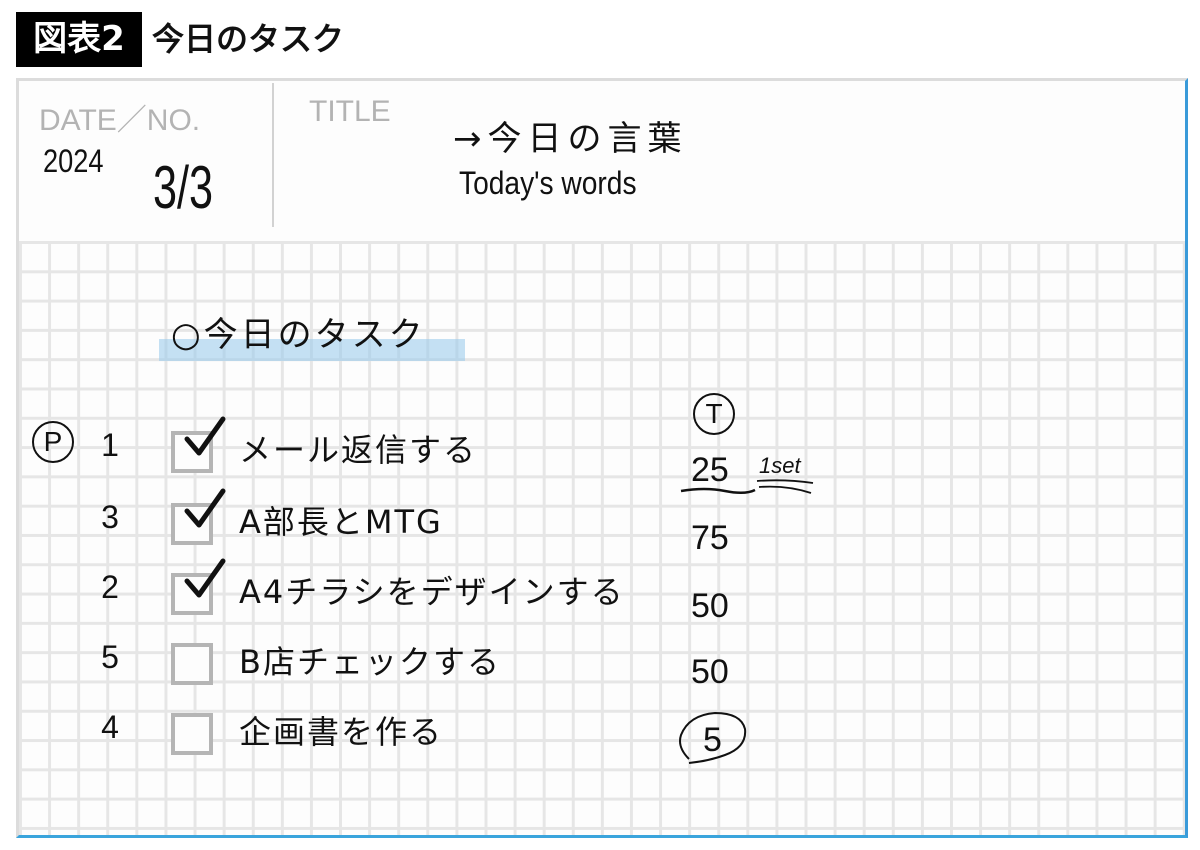 Image resolution: width=1200 pixels, height=850 pixels. What do you see at coordinates (183, 187) in the screenshot?
I see `date-value: 3/3` at bounding box center [183, 187].